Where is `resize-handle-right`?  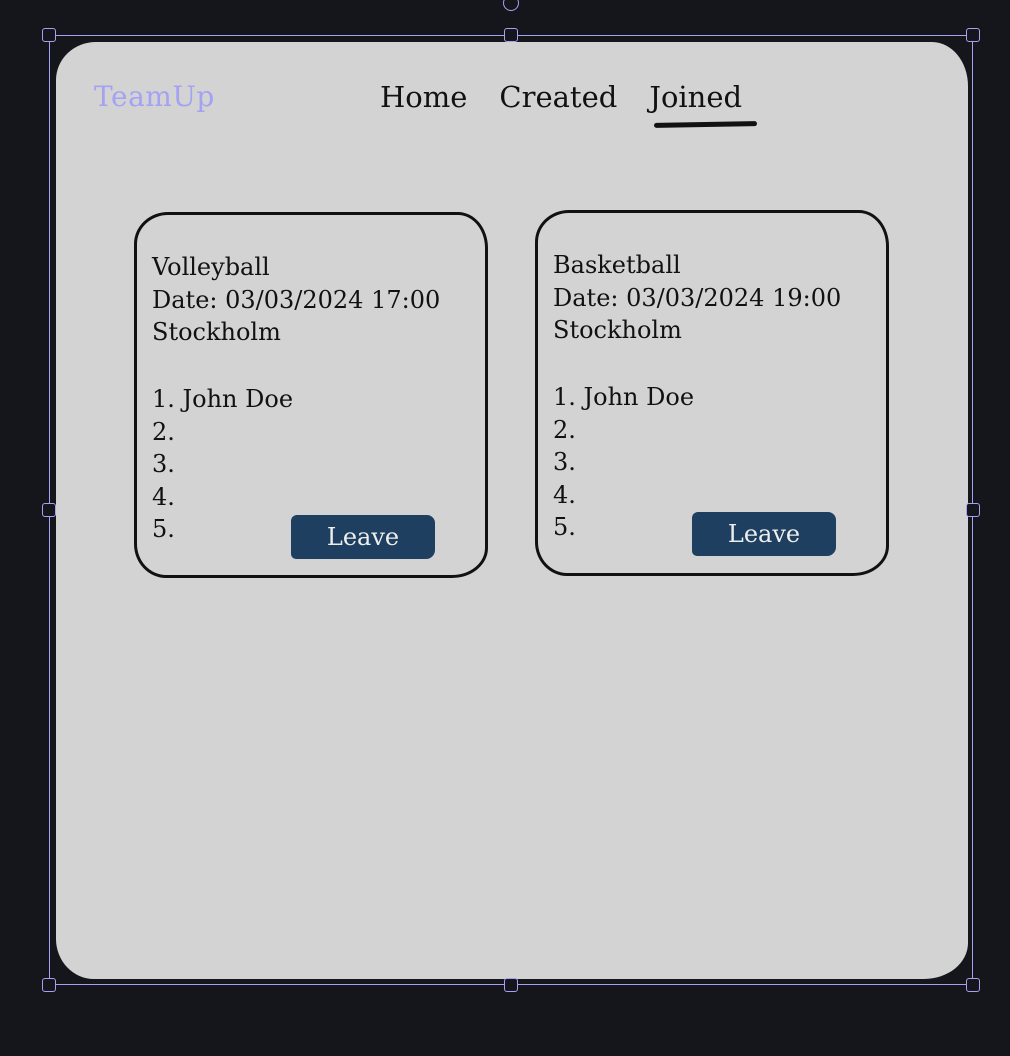 resize-handle-right is located at coordinates (973, 510).